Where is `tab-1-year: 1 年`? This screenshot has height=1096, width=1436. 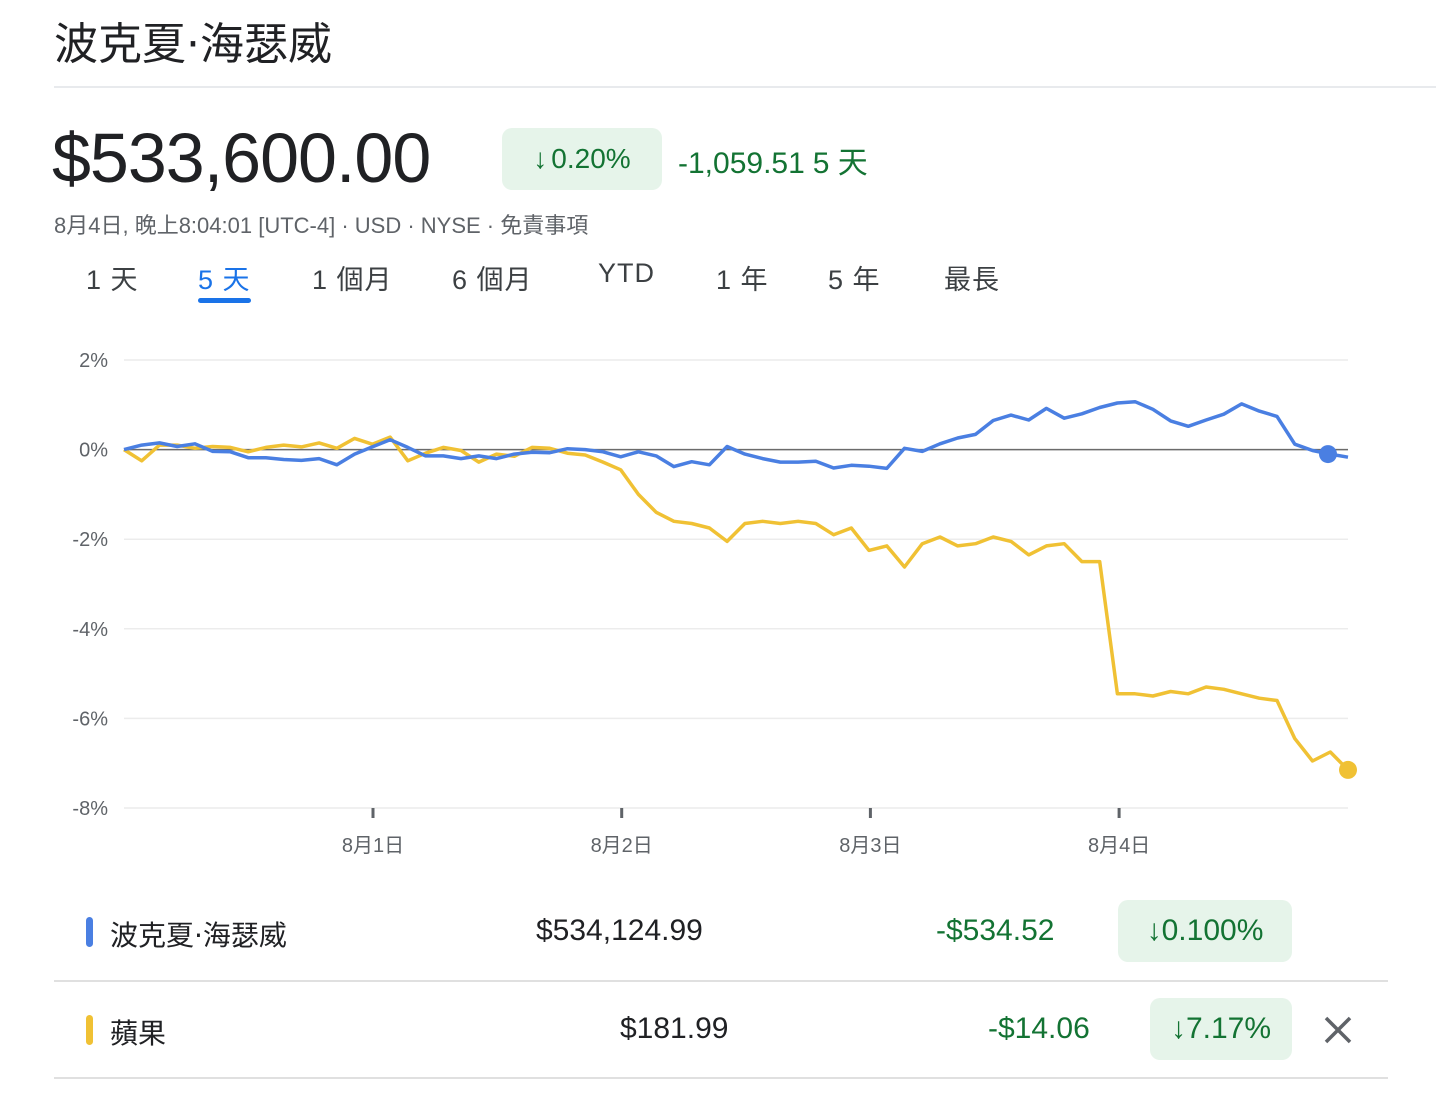
tab-1-year: 1 年 is located at coordinates (742, 277).